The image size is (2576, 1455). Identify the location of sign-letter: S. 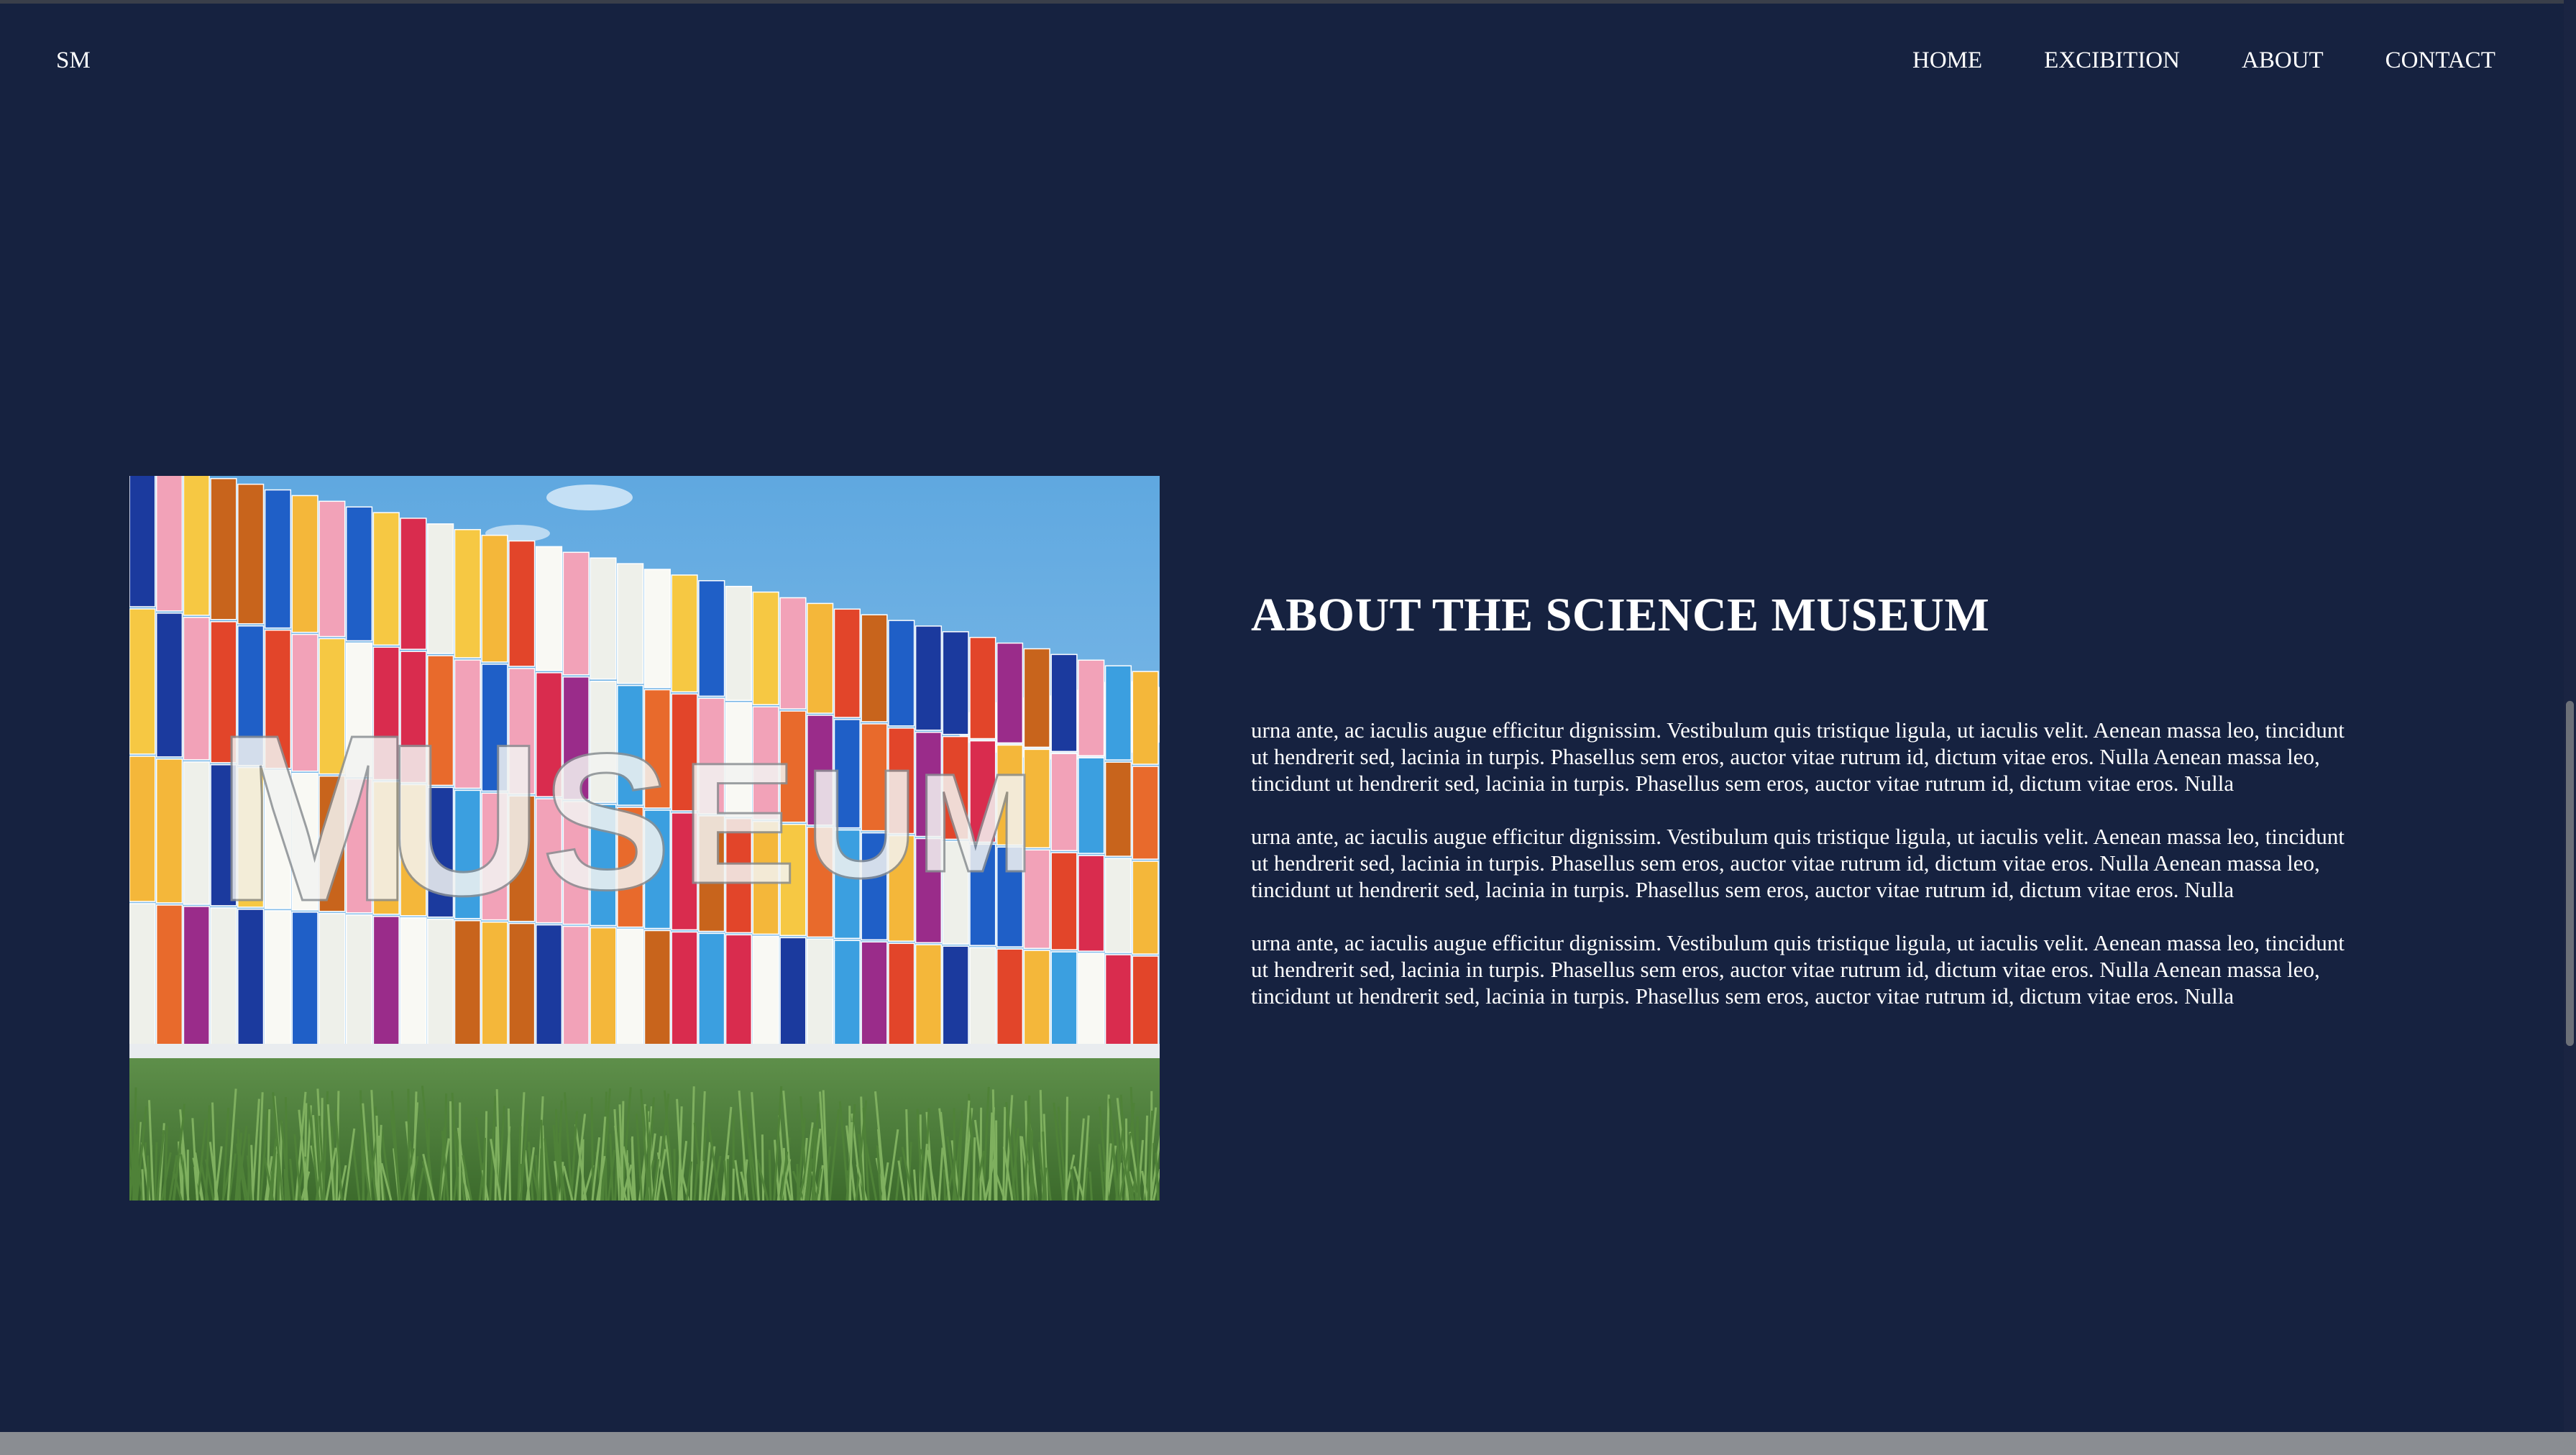
(606, 822).